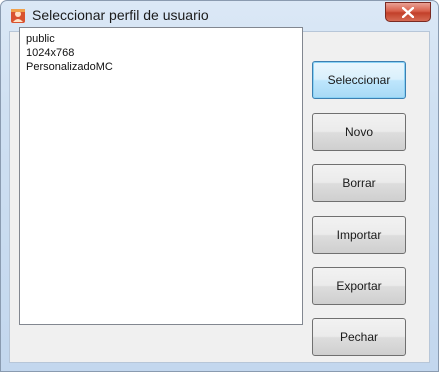 The image size is (439, 372). Describe the element at coordinates (359, 286) in the screenshot. I see `export-button: Exportar` at that location.